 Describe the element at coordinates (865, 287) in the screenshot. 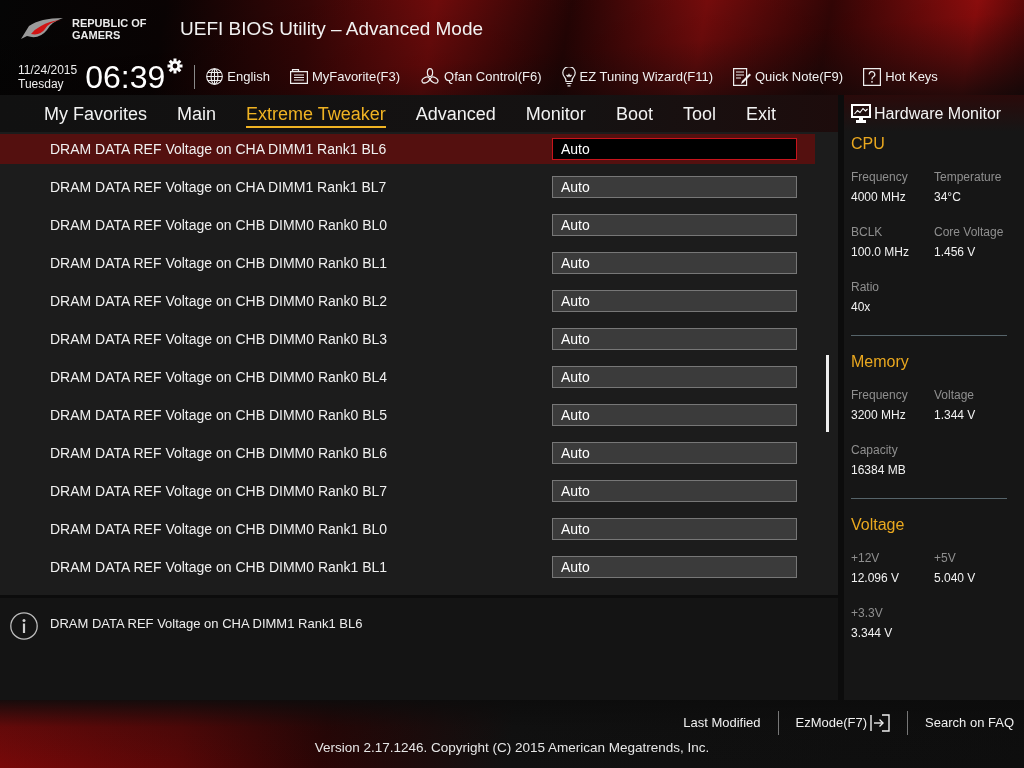

I see `reading-label: Ratio` at that location.